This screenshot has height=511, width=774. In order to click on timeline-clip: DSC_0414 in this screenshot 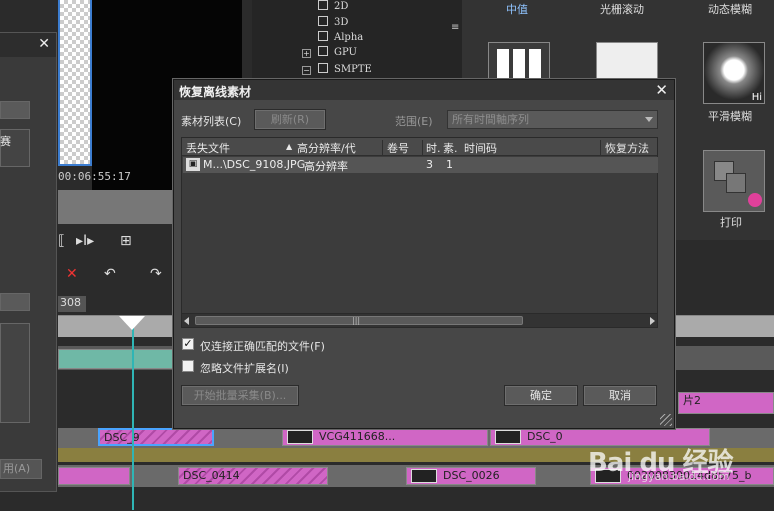, I will do `click(253, 476)`.